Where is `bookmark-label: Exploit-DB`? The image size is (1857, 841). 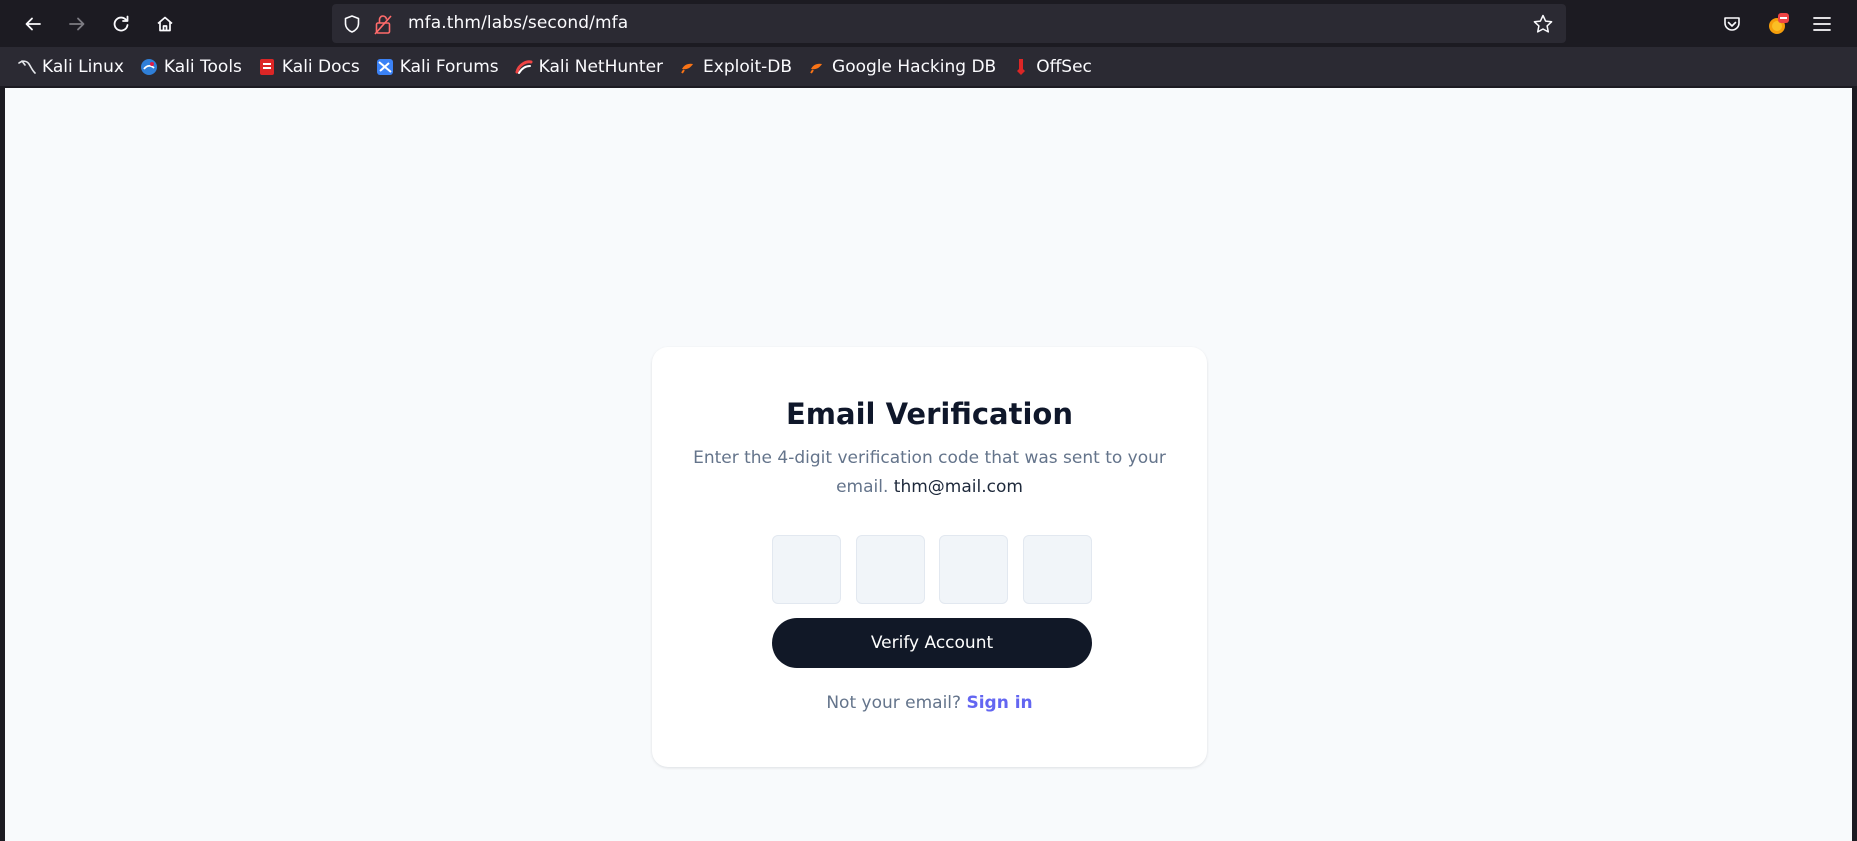
bookmark-label: Exploit-DB is located at coordinates (748, 66).